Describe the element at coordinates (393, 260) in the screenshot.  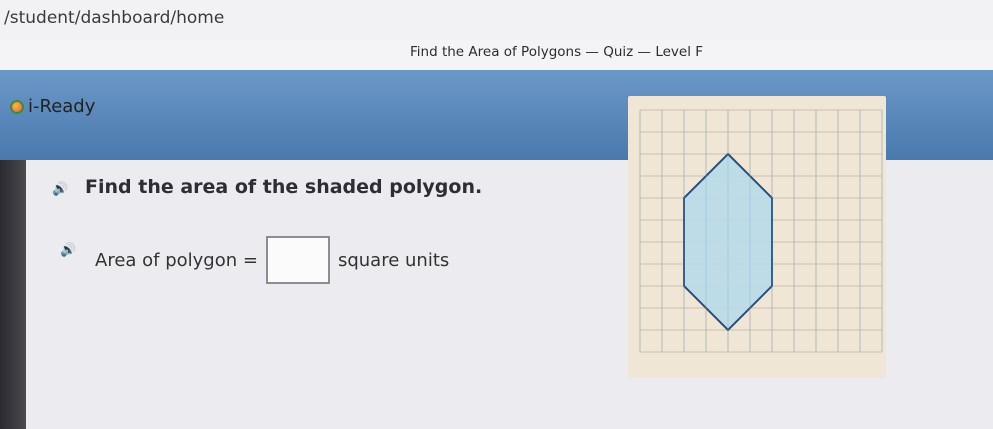
I see `answer-suffix: square units` at that location.